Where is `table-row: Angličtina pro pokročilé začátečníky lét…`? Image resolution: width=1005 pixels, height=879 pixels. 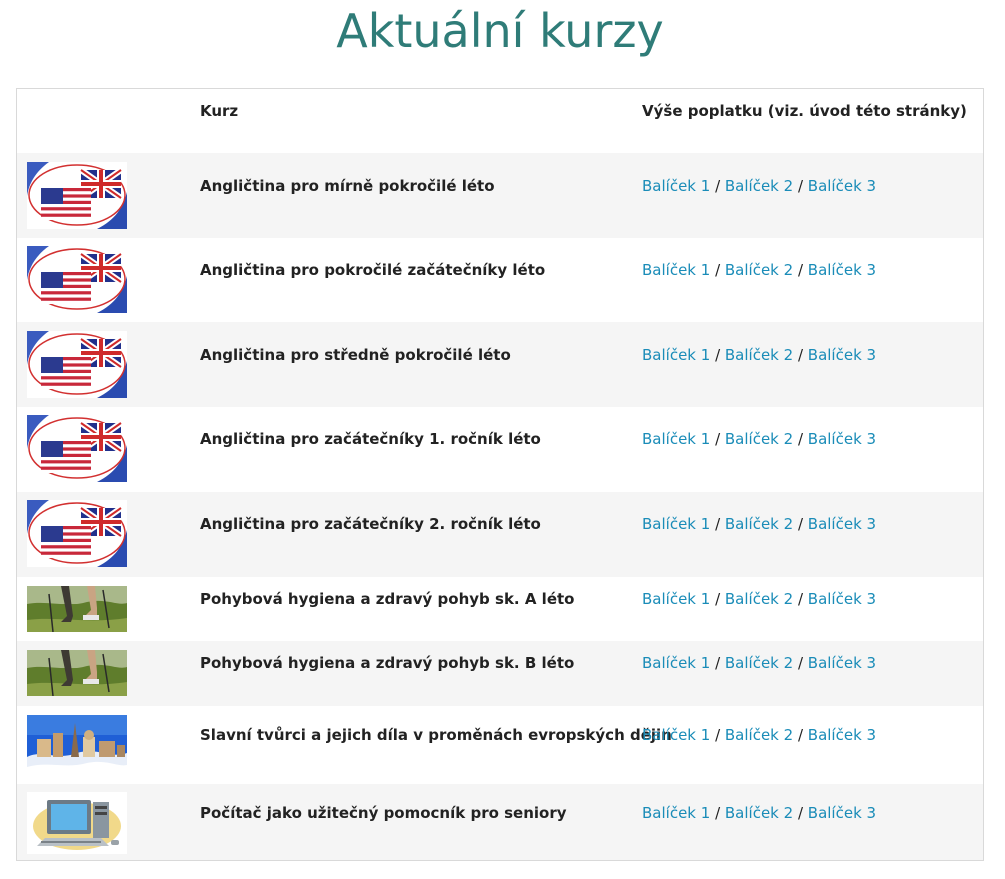
table-row: Angličtina pro pokročilé začátečníky lét… is located at coordinates (500, 280).